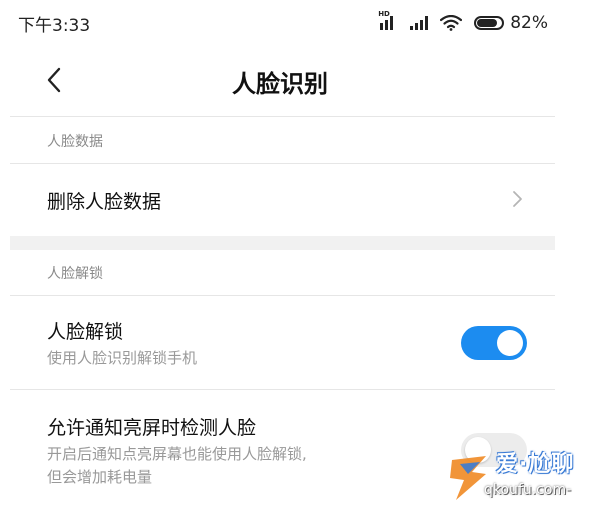  I want to click on notify-detect-face-subtitle-line1: 开启后通知点亮屏幕也能使用人脸解锁,, so click(177, 454).